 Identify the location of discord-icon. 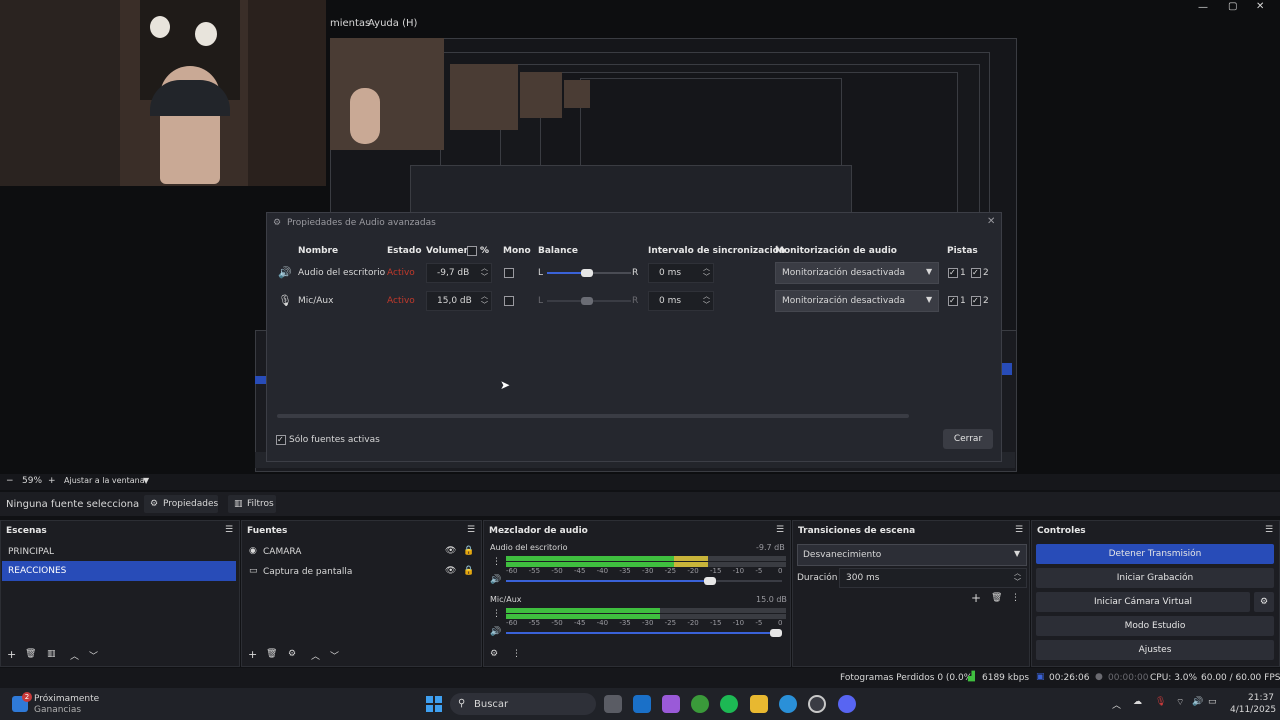
(847, 704).